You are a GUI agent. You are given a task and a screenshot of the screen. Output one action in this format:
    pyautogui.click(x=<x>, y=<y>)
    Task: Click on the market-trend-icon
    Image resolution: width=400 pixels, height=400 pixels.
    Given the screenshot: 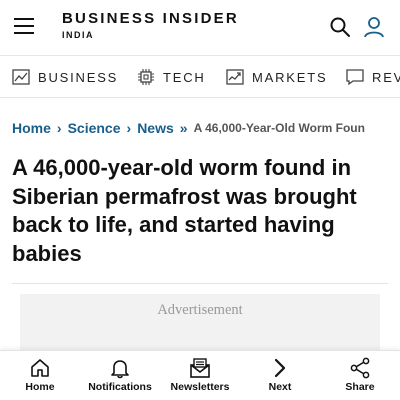 What is the action you would take?
    pyautogui.click(x=235, y=77)
    